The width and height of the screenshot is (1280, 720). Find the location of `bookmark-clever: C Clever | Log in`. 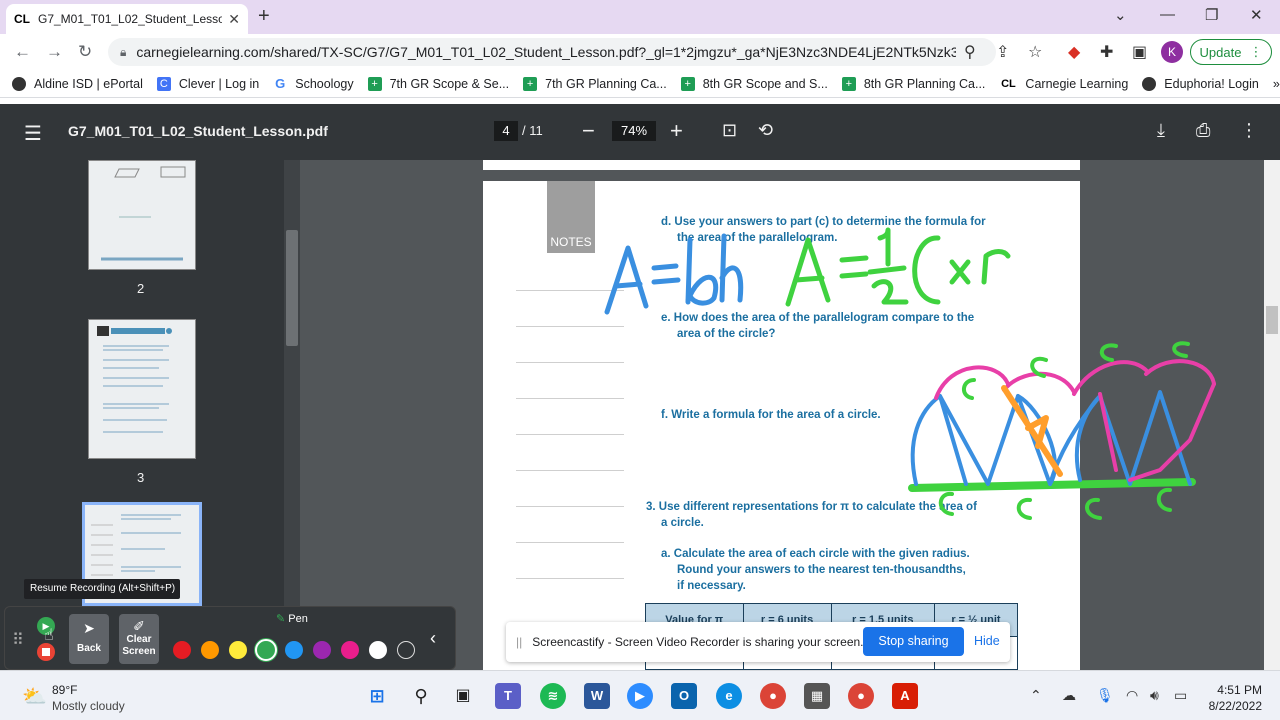

bookmark-clever: C Clever | Log in is located at coordinates (207, 83).